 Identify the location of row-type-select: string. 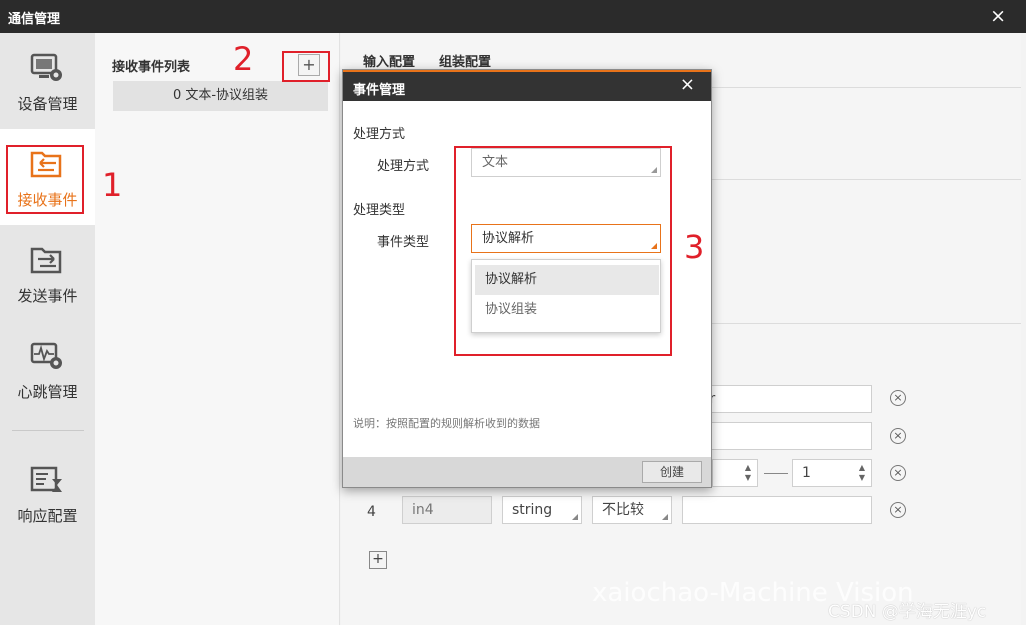
(542, 510).